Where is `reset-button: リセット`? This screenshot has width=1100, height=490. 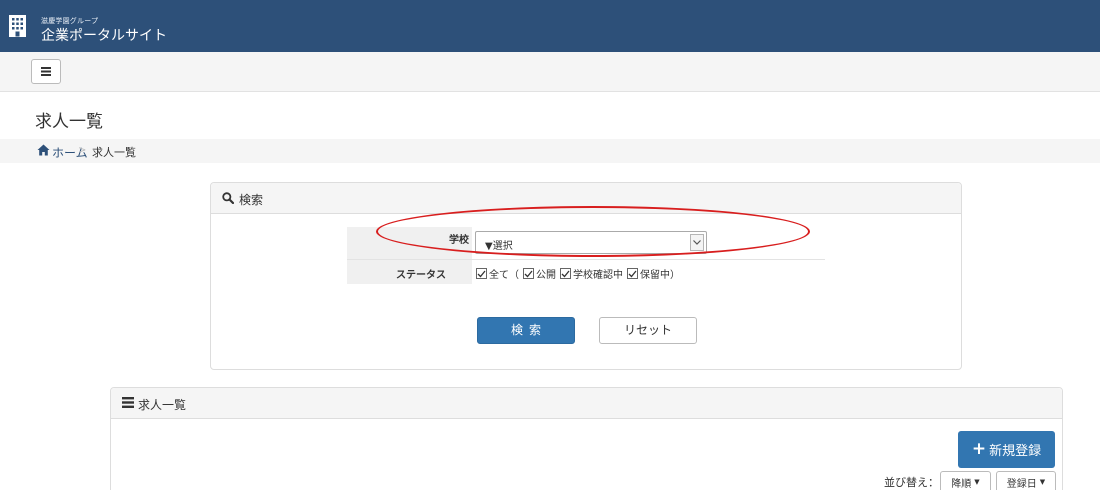 reset-button: リセット is located at coordinates (648, 330).